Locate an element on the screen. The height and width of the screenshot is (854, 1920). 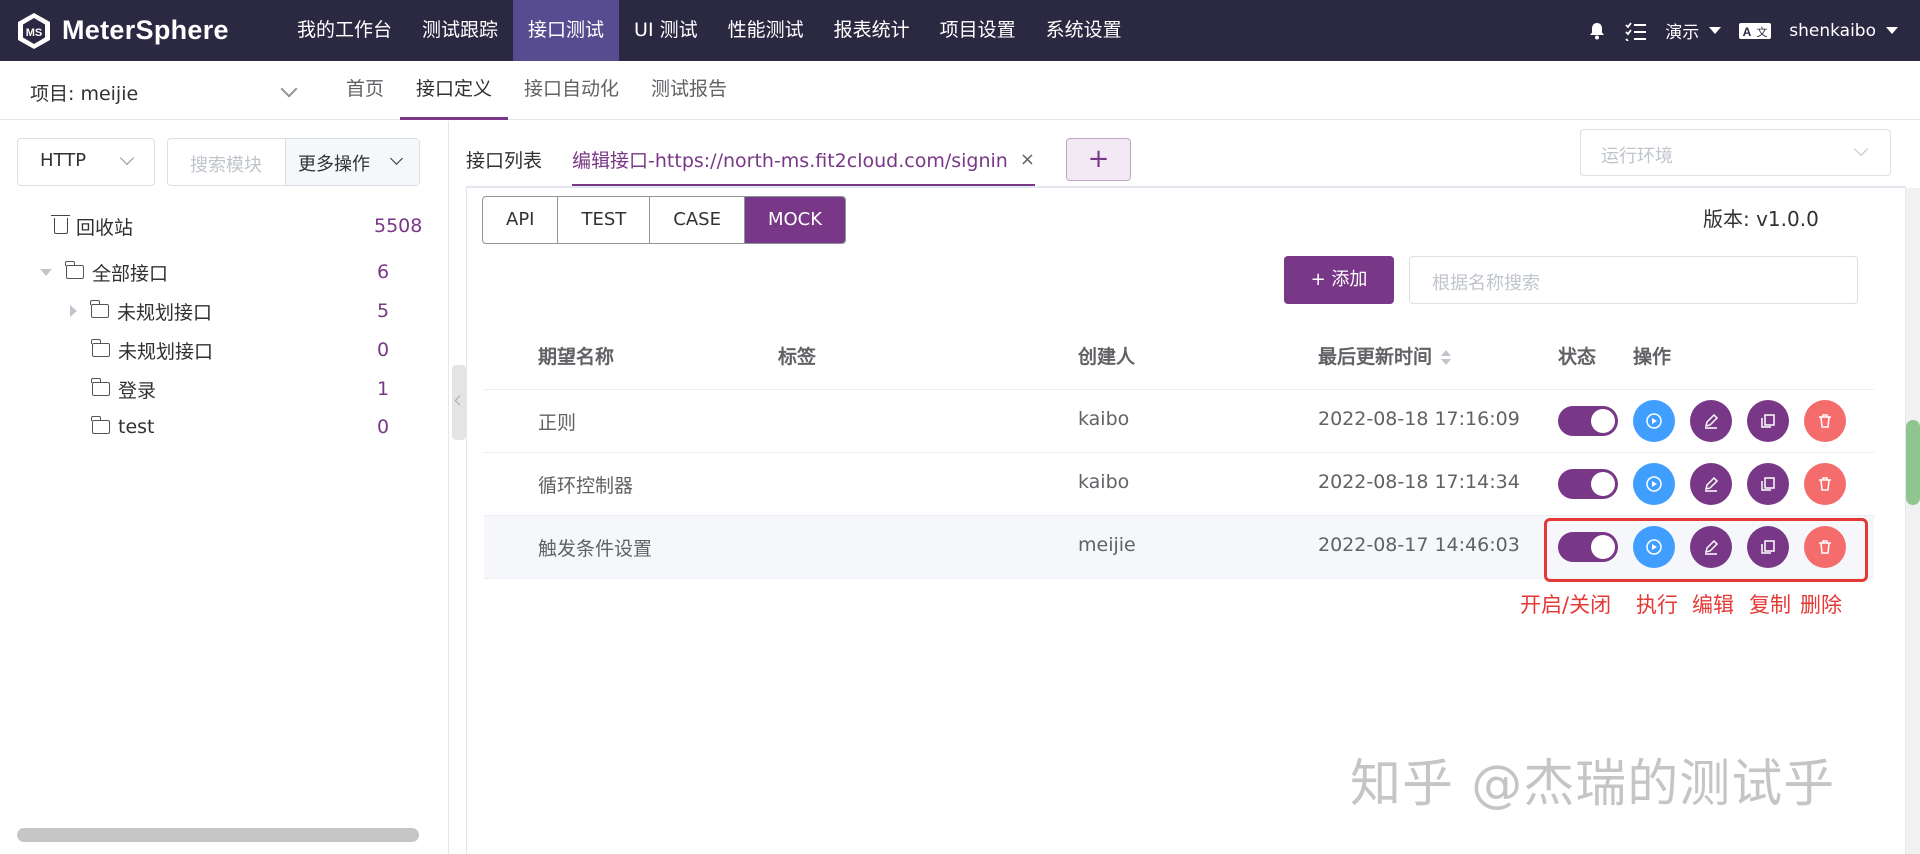
project-selector: 项目: meijie is located at coordinates (84, 92).